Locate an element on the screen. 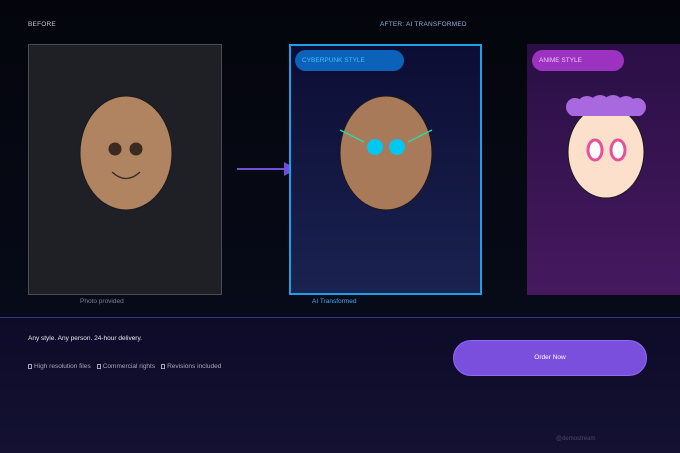 The image size is (680, 453). anime-face-illustration is located at coordinates (606, 147).